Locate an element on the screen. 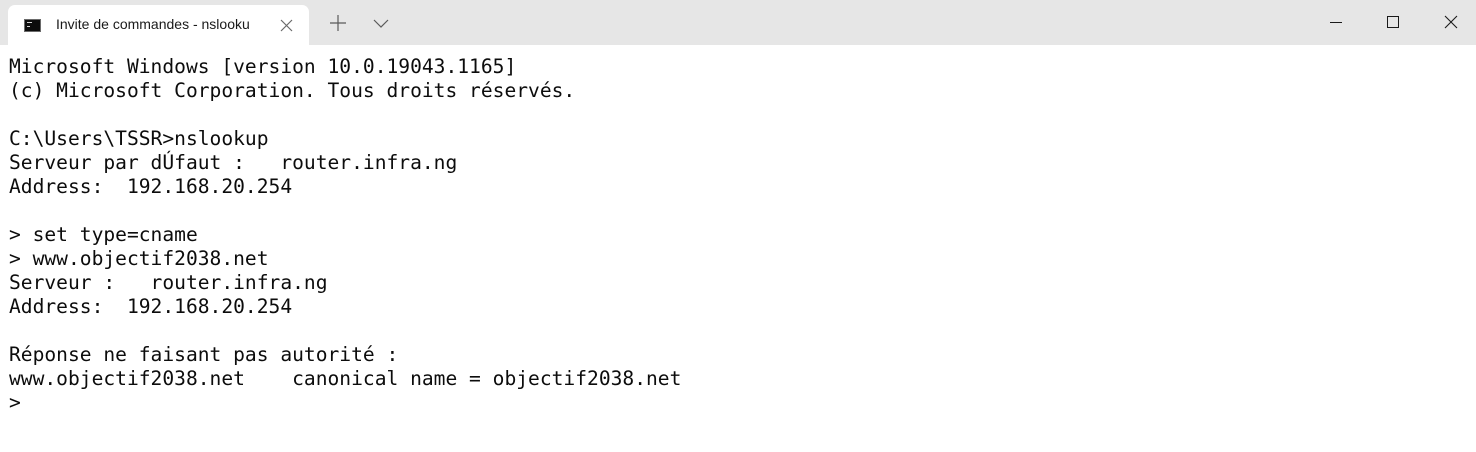  close-window-button is located at coordinates (1449, 22).